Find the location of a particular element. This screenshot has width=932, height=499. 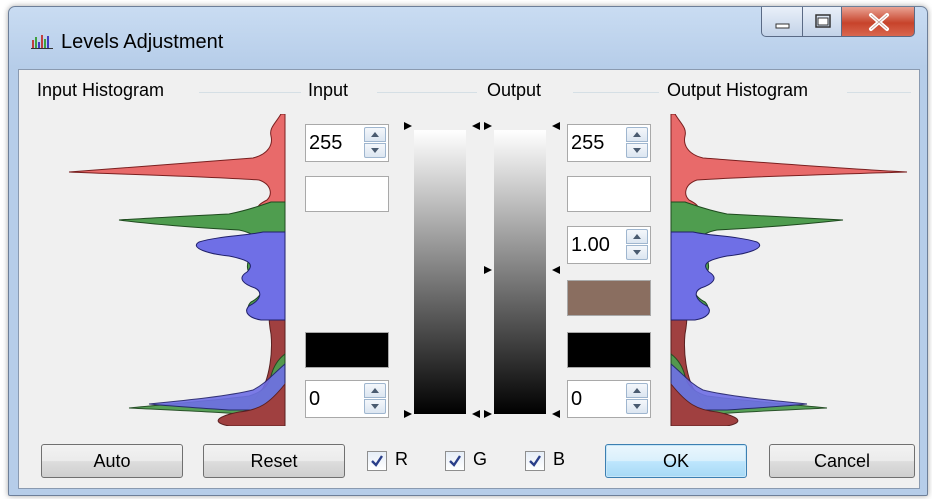

window-title: Levels Adjustment is located at coordinates (142, 42).